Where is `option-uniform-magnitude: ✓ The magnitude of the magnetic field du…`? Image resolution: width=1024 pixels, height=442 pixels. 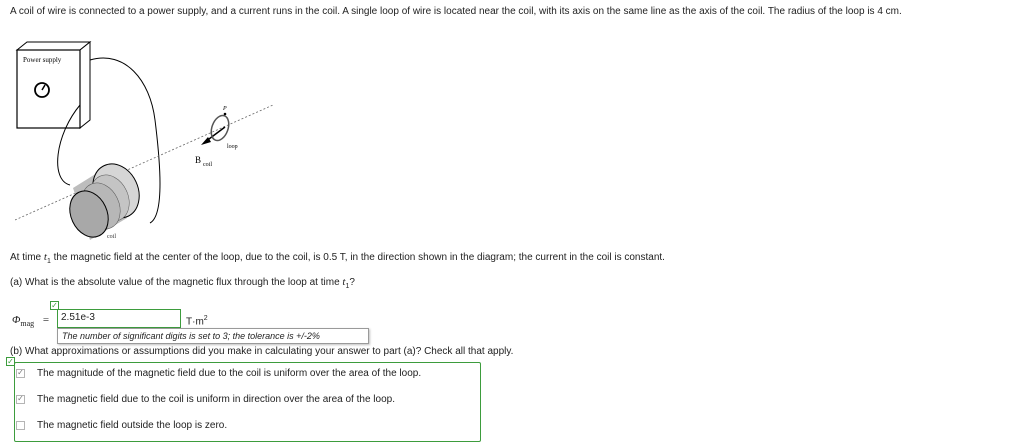
option-uniform-magnitude: ✓ The magnitude of the magnetic field du… is located at coordinates (218, 373).